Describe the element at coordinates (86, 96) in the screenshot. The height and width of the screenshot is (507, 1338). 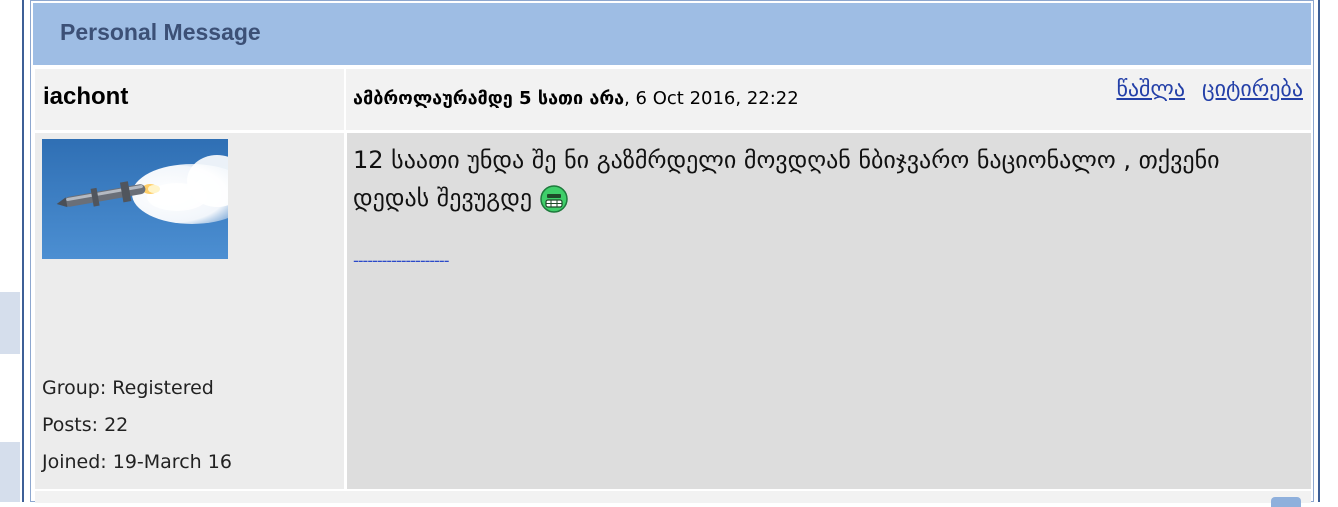
I see `author-username: iachont` at that location.